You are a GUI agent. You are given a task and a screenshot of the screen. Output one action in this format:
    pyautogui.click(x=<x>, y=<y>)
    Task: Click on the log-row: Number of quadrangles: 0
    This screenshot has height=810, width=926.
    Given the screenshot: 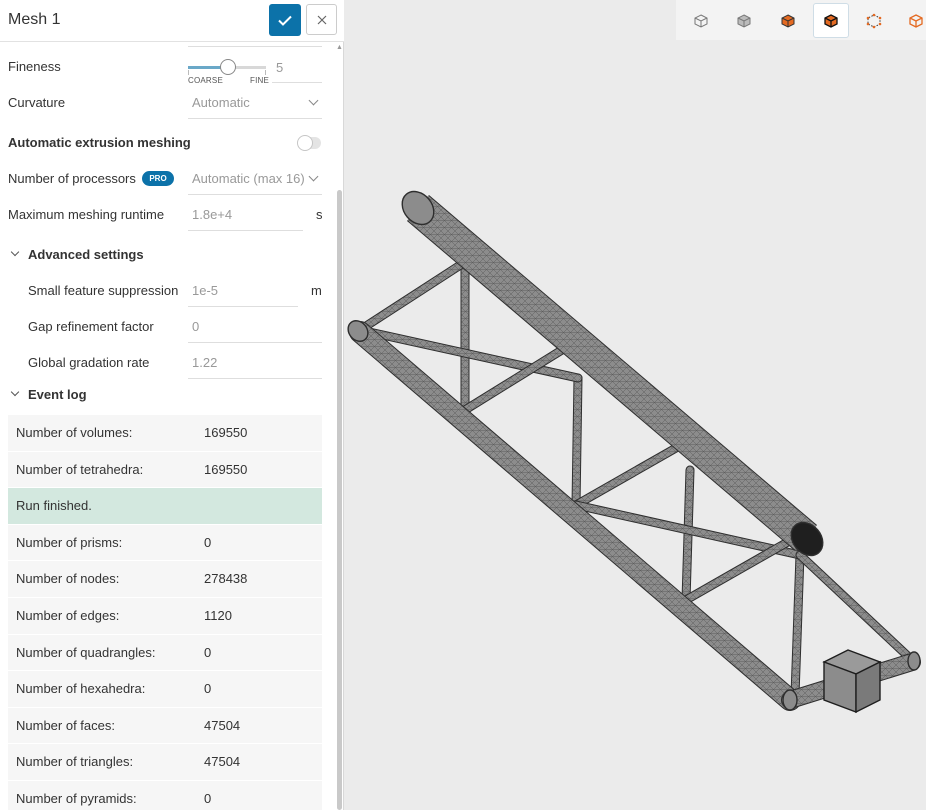 What is the action you would take?
    pyautogui.click(x=165, y=653)
    